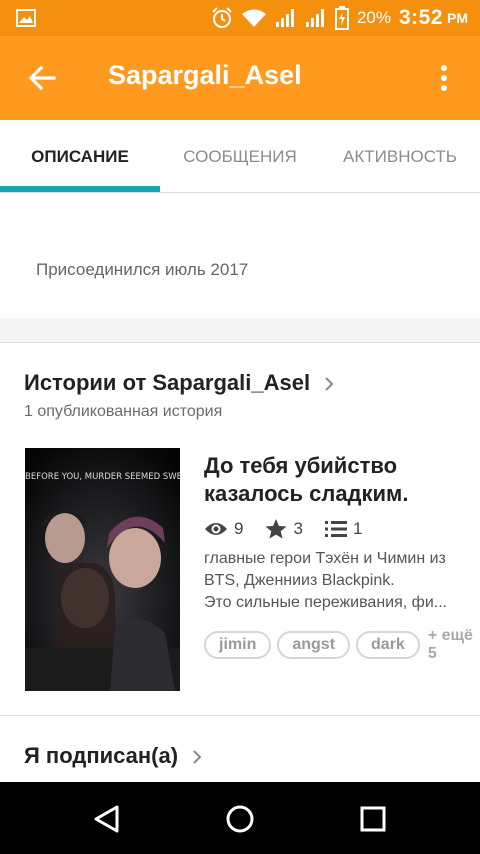  Describe the element at coordinates (325, 558) in the screenshot. I see `description-line: главные герои Тэхён и Чимин из` at that location.